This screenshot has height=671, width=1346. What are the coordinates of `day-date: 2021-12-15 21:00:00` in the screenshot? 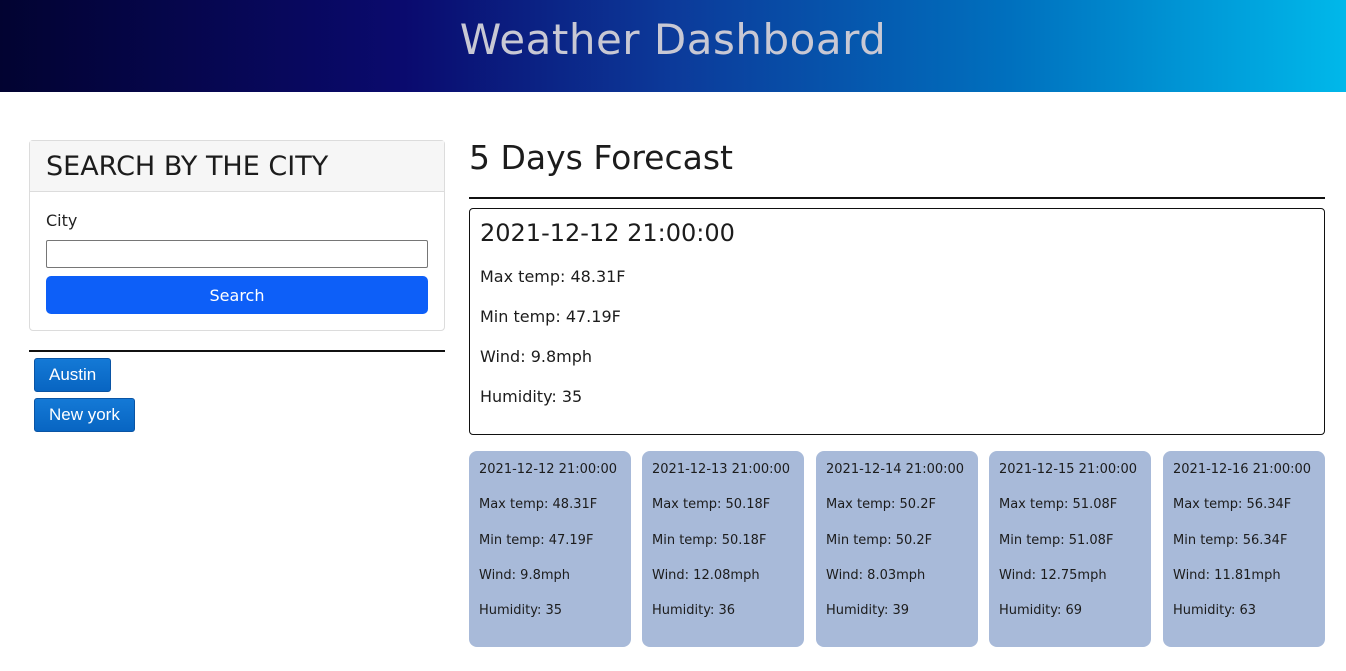 It's located at (1068, 469).